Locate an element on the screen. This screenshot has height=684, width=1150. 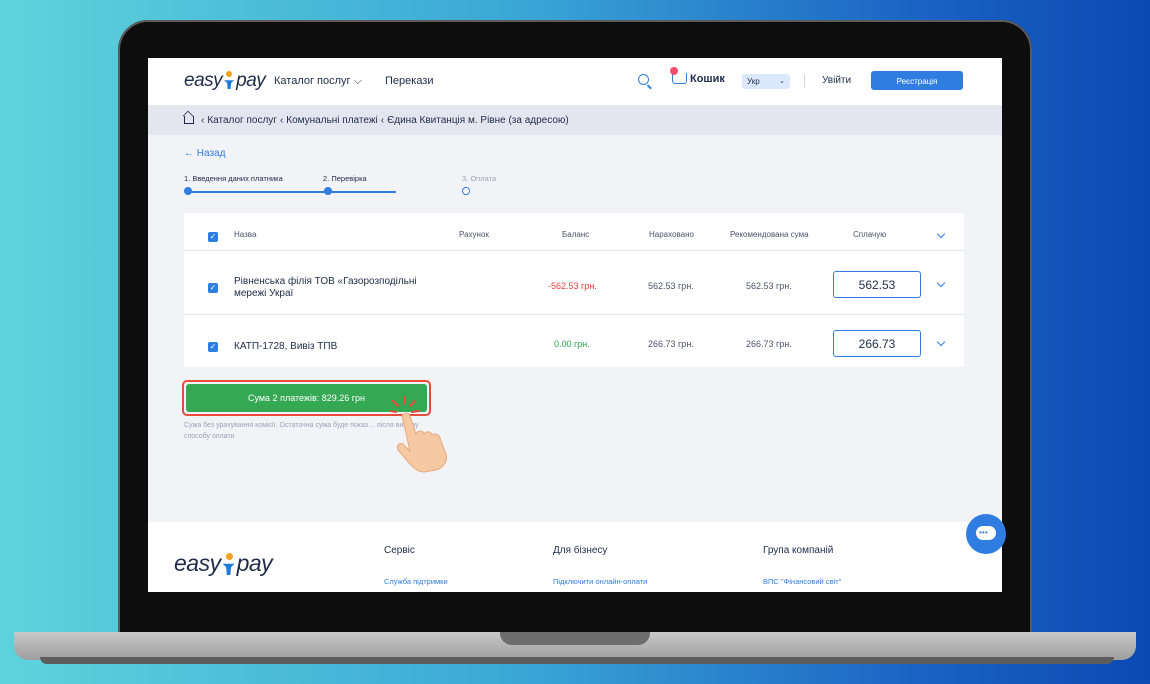
pay-amount-input: 266.73 is located at coordinates (877, 343).